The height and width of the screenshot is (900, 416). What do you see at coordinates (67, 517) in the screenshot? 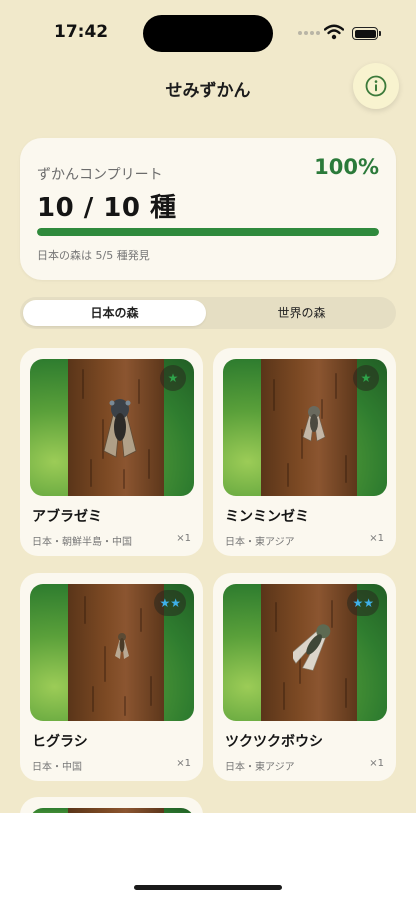
I see `species-name: アブラゼミ` at bounding box center [67, 517].